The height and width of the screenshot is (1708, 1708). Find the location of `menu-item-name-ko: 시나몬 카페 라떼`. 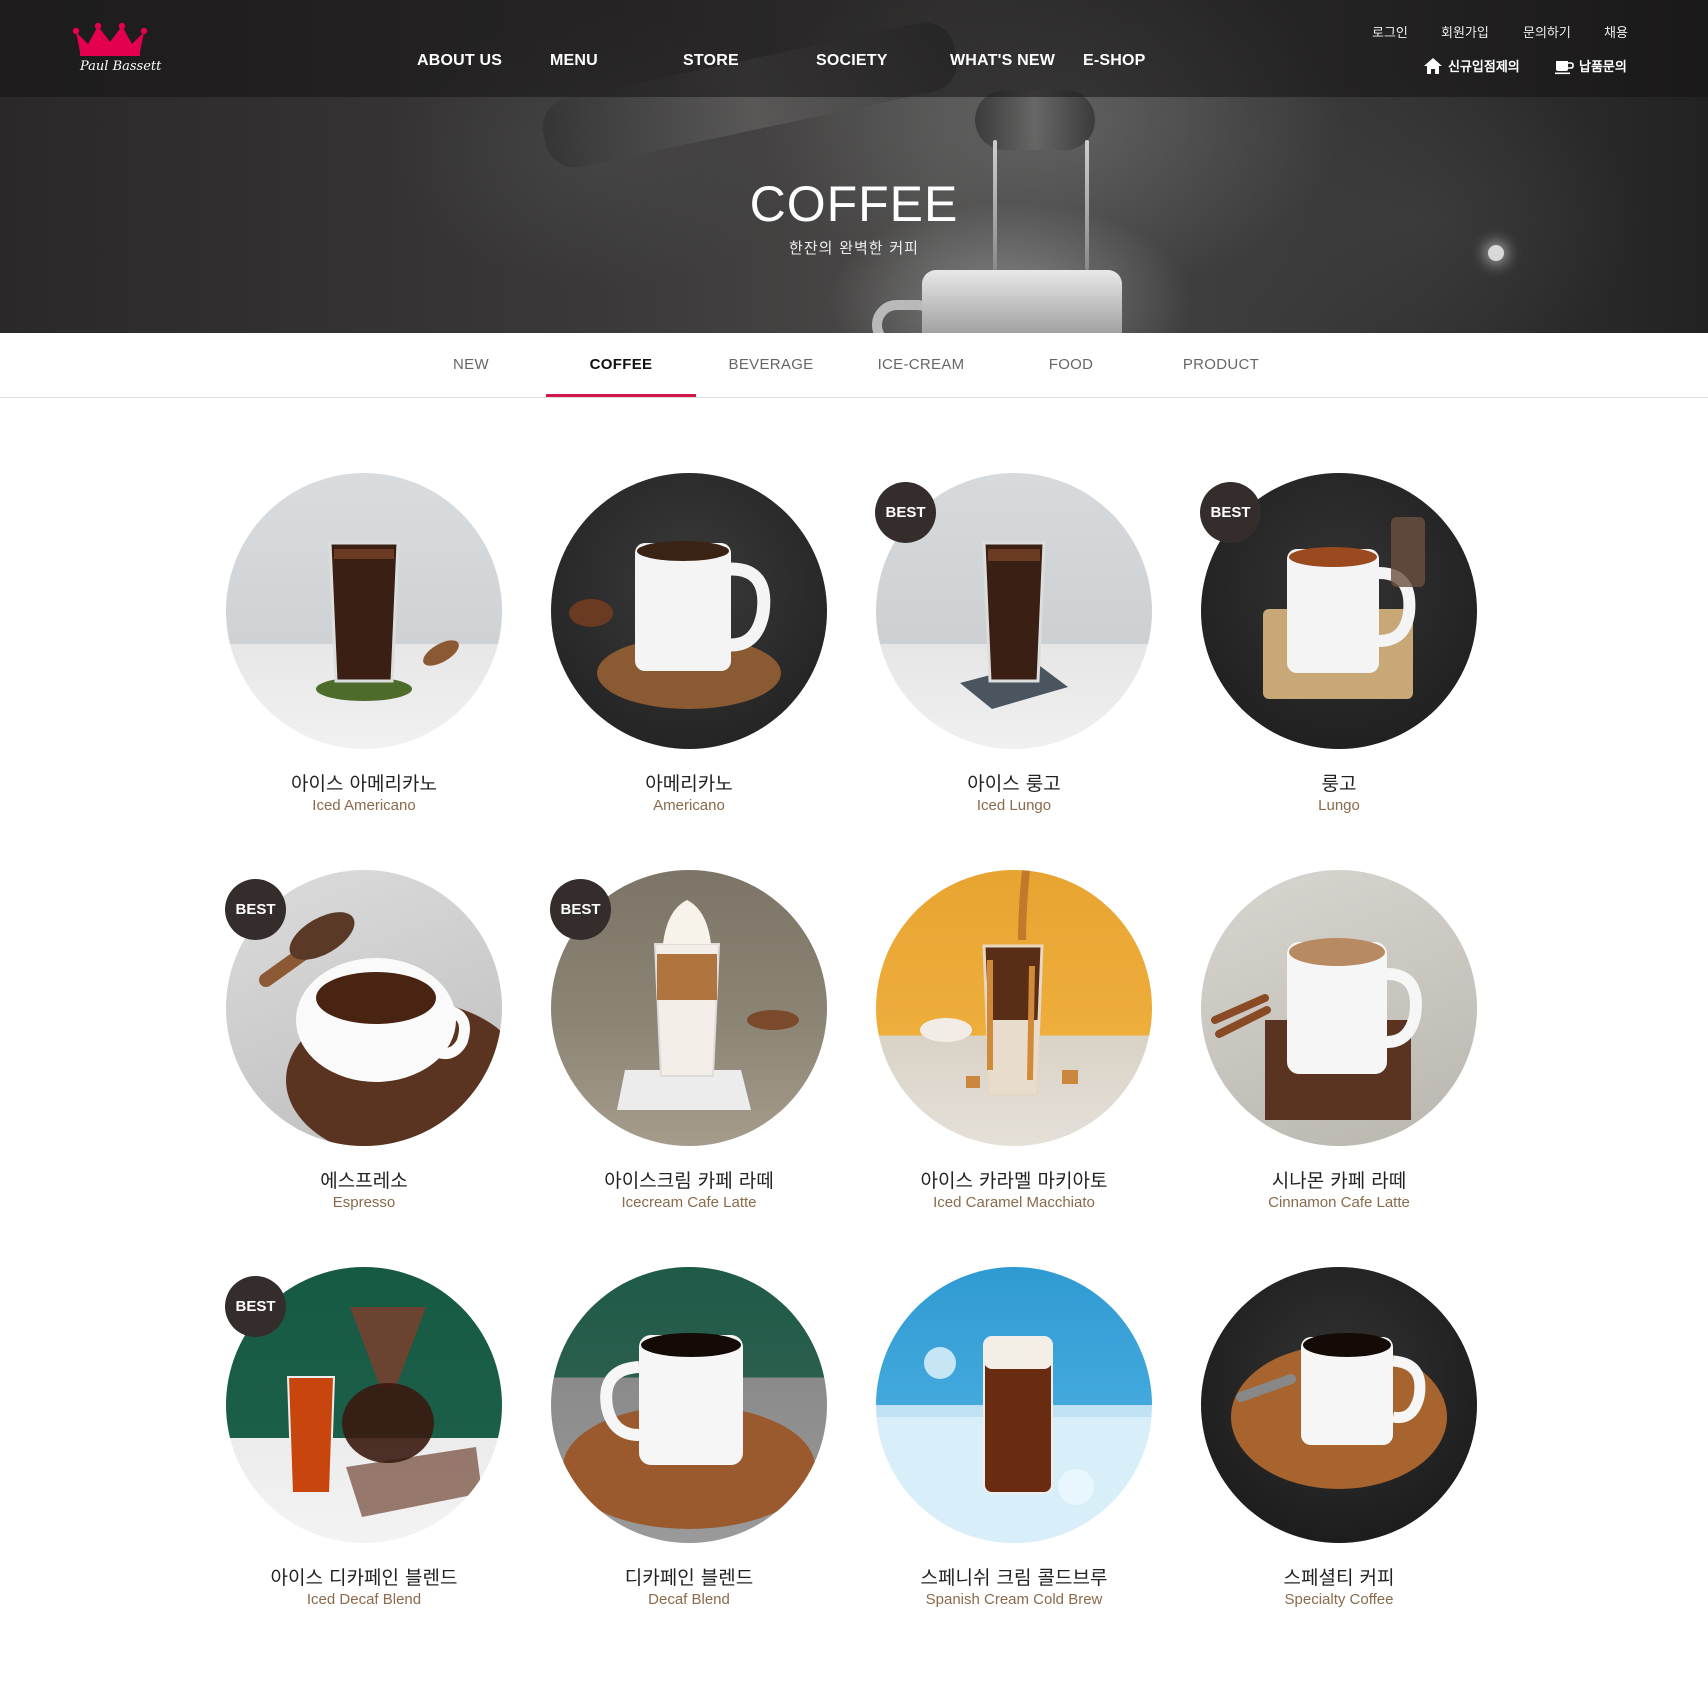

menu-item-name-ko: 시나몬 카페 라떼 is located at coordinates (1339, 1181).